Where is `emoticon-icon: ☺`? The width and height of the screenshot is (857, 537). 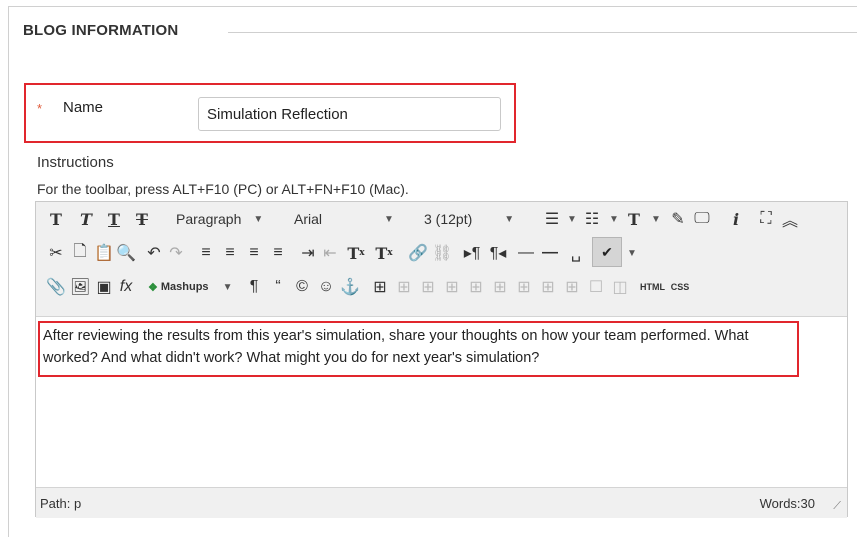
emoticon-icon: ☺ is located at coordinates (326, 287).